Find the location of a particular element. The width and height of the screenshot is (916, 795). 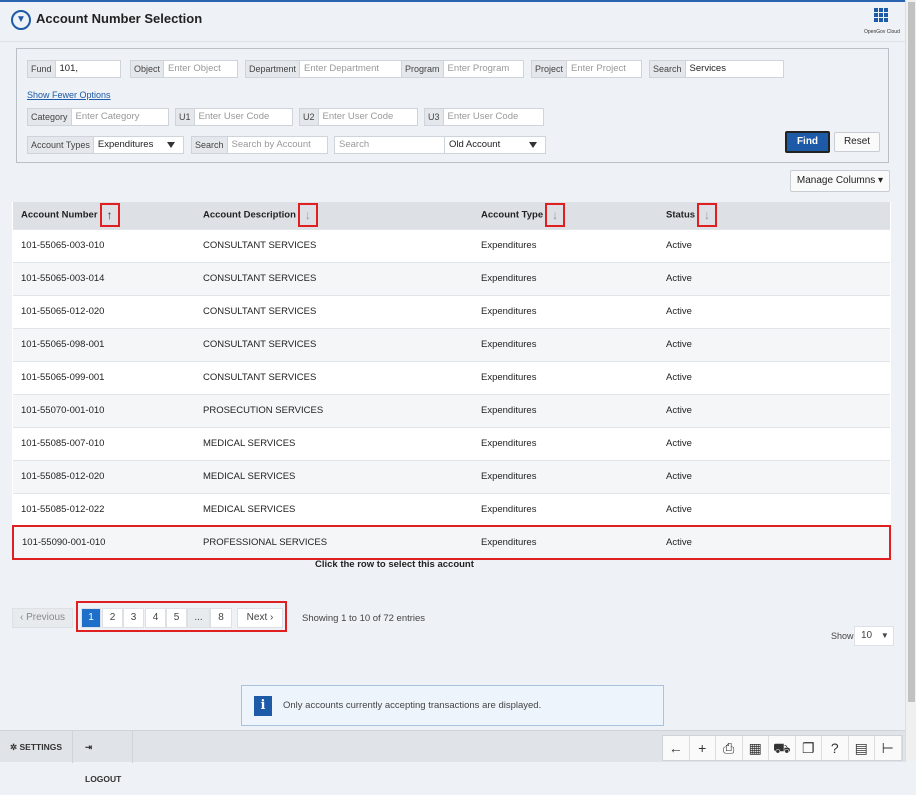

search-input: Services is located at coordinates (734, 69).